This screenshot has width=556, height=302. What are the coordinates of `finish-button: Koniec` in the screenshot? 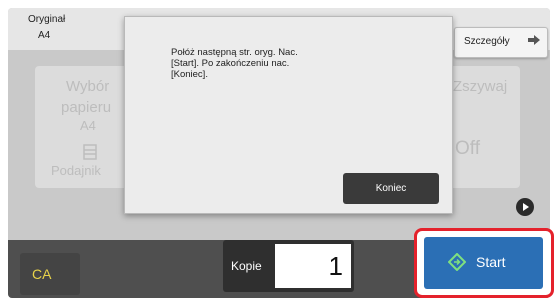 It's located at (391, 188).